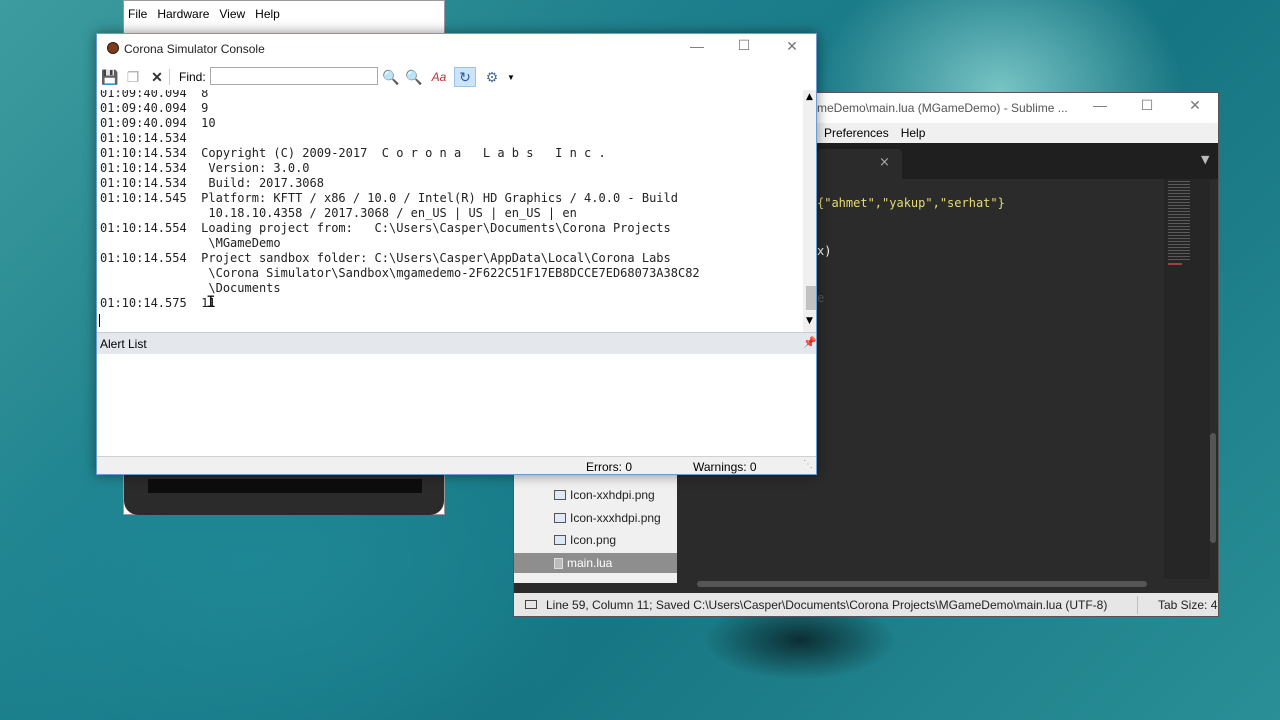  Describe the element at coordinates (414, 77) in the screenshot. I see `find-next-icon: 🔍` at that location.